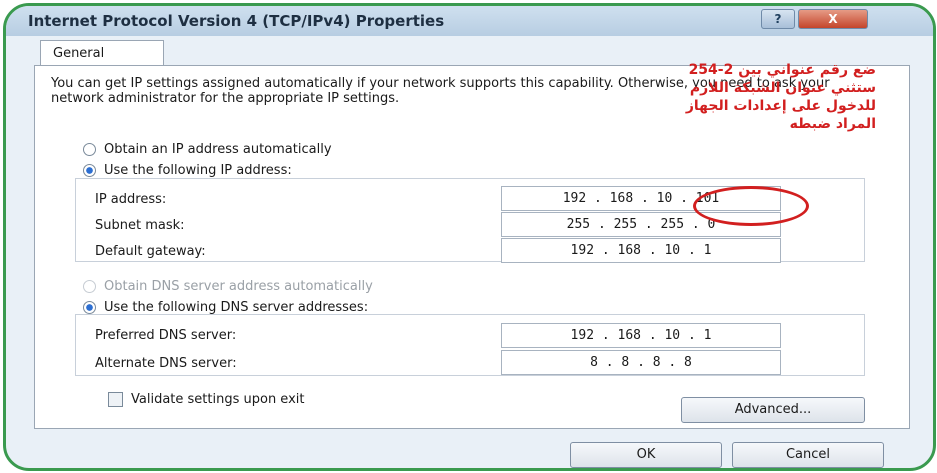  Describe the element at coordinates (641, 335) in the screenshot. I see `preferred-dns-input: 192 . 168 . 10 . 1` at that location.